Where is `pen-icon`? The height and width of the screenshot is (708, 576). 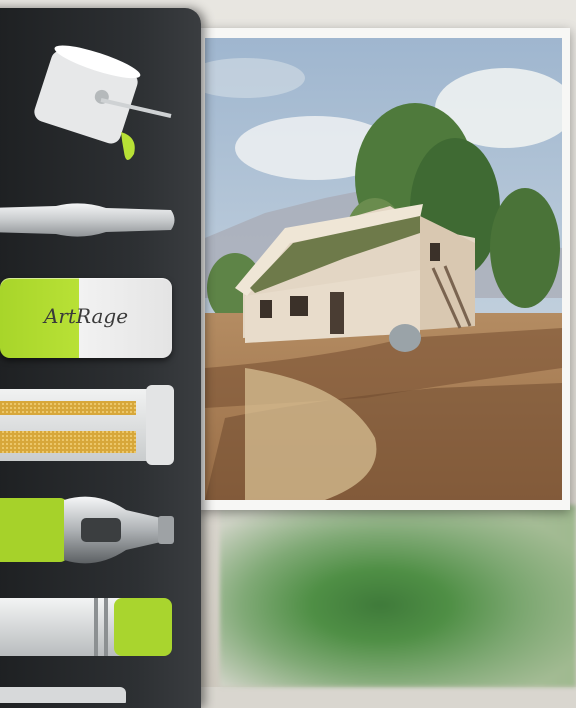 pen-icon is located at coordinates (87, 220).